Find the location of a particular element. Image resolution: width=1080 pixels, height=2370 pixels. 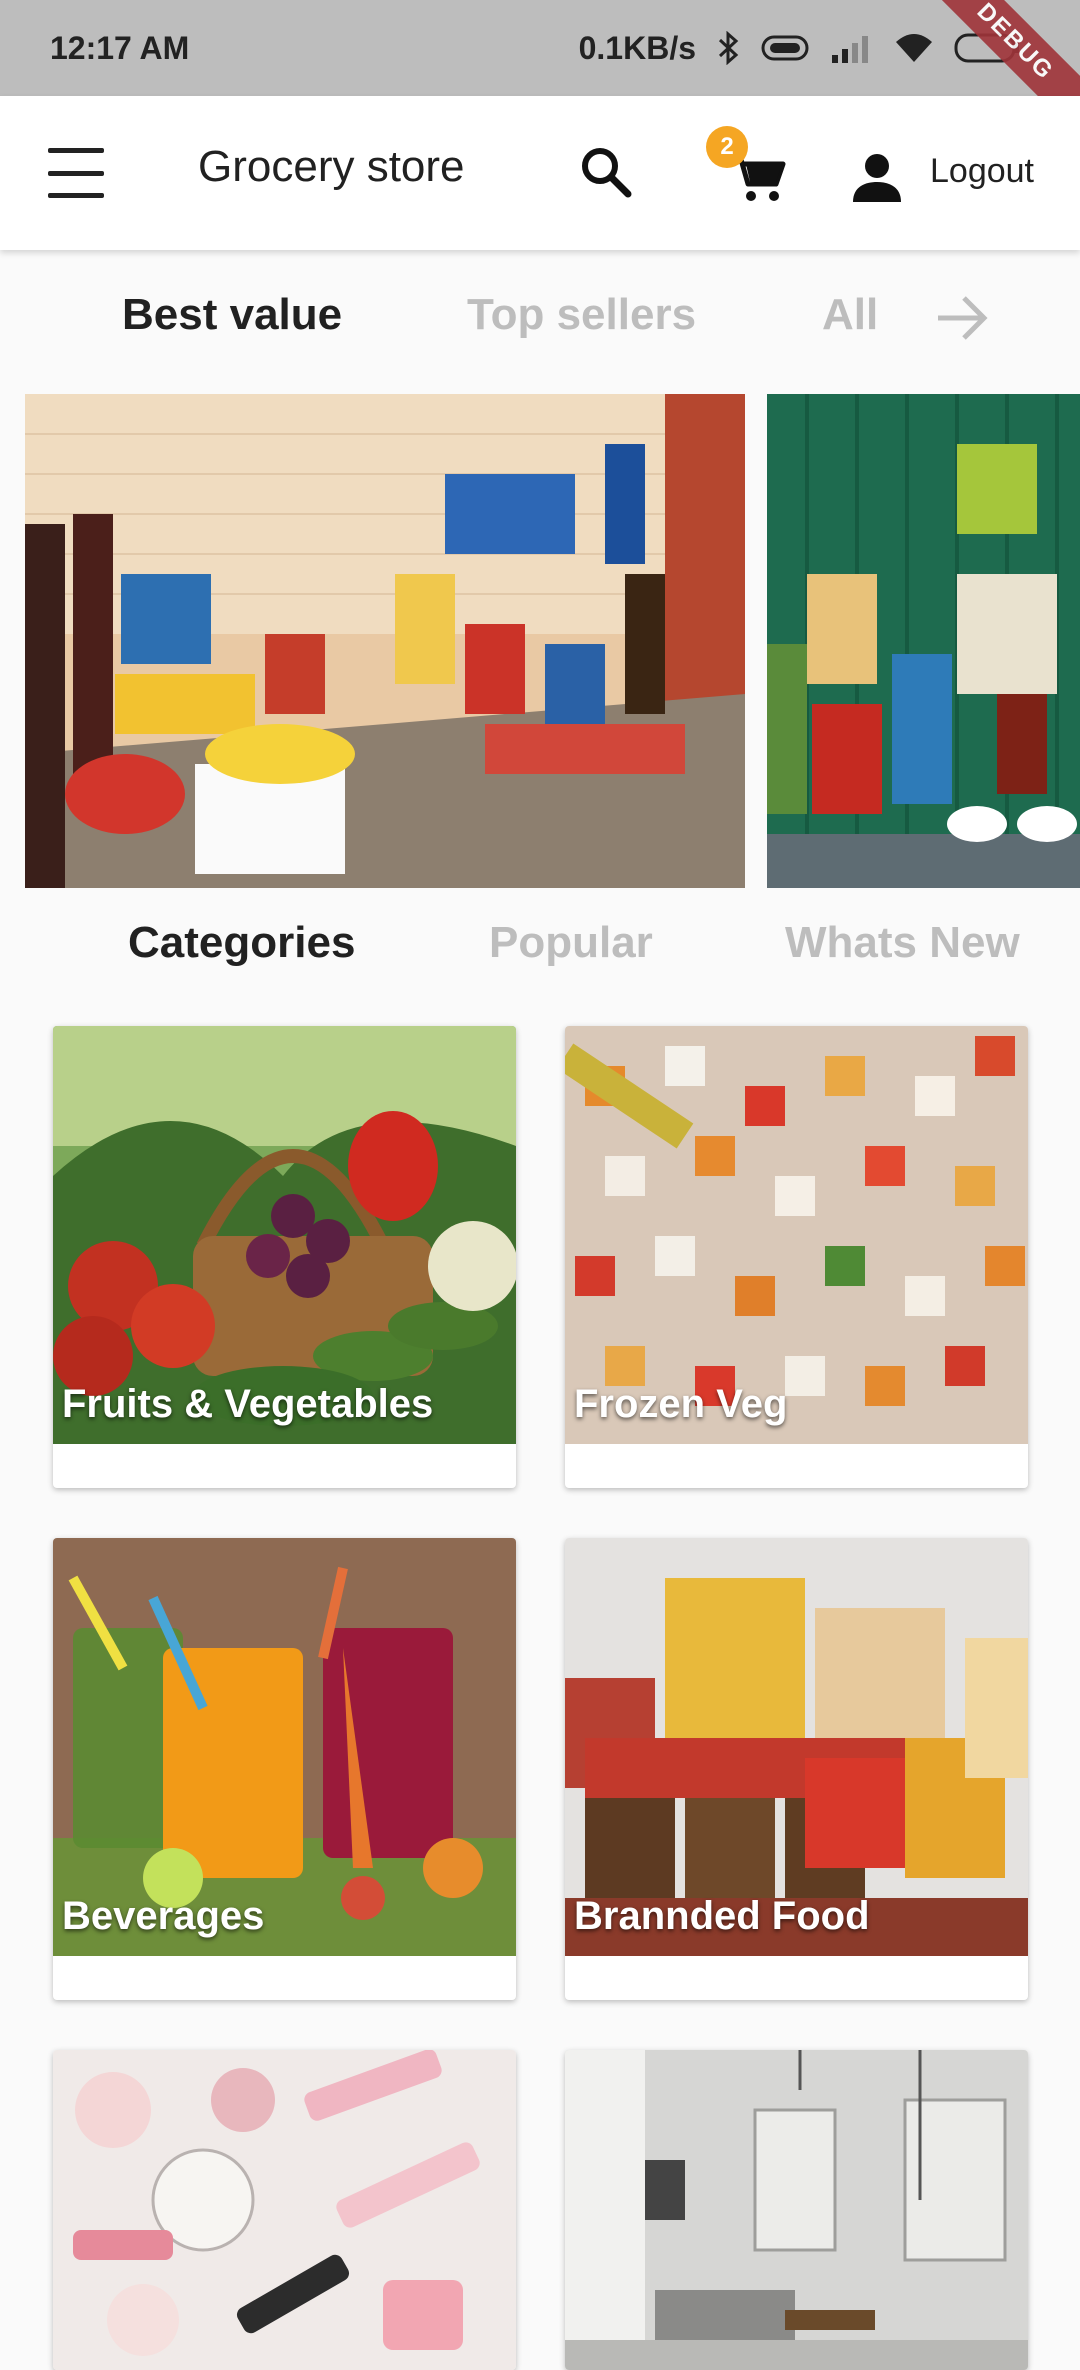

status-icons: 0.1KB/s is located at coordinates (799, 48).